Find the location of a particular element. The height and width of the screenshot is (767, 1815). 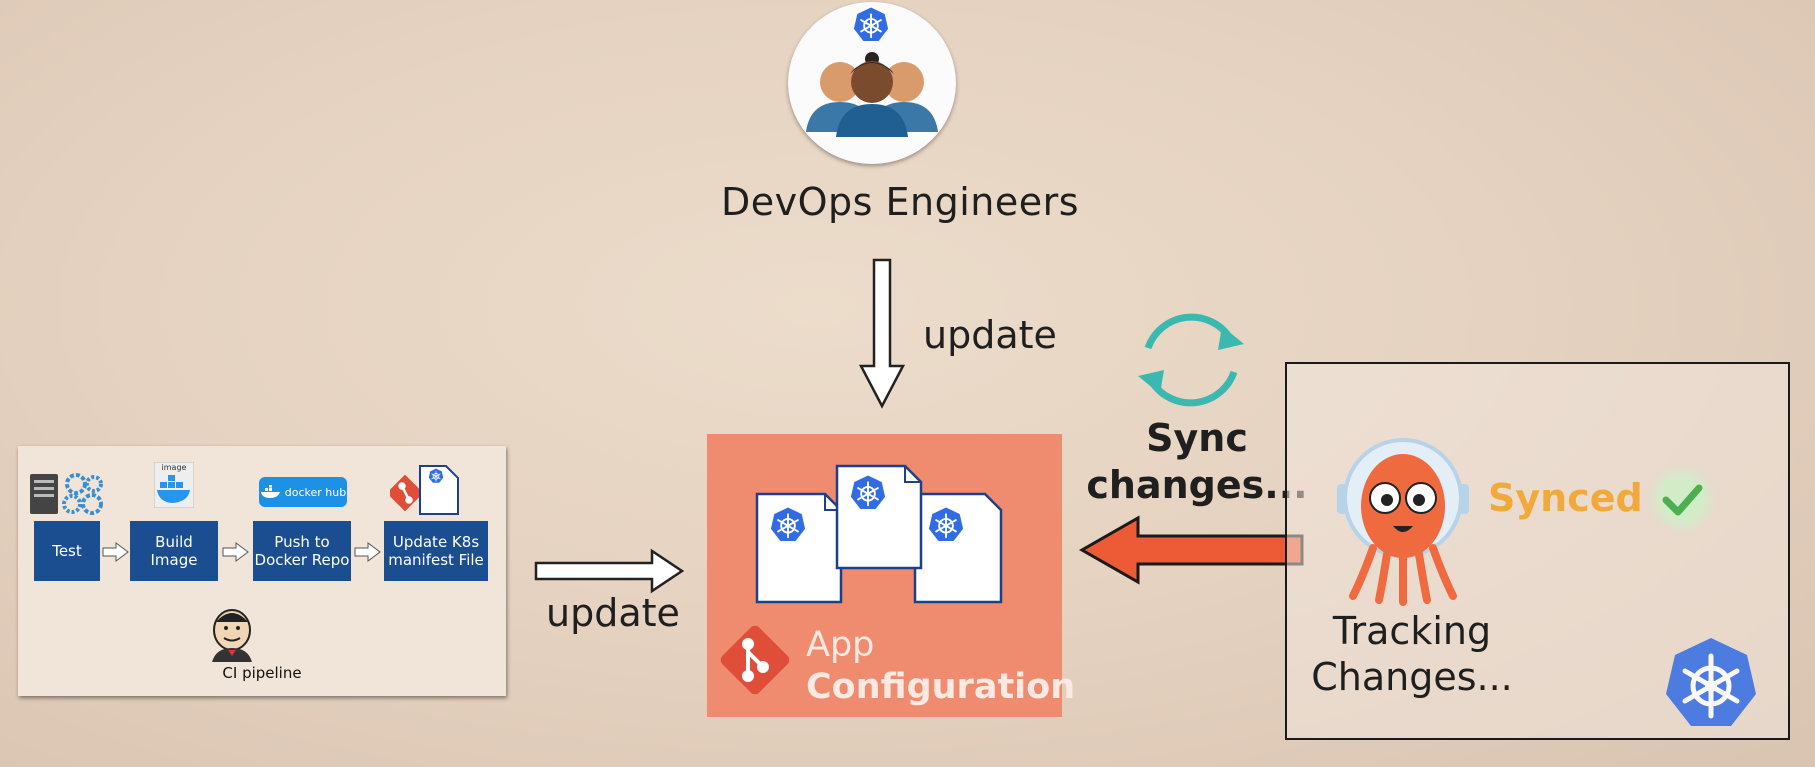

image-tag: image is located at coordinates (174, 467).